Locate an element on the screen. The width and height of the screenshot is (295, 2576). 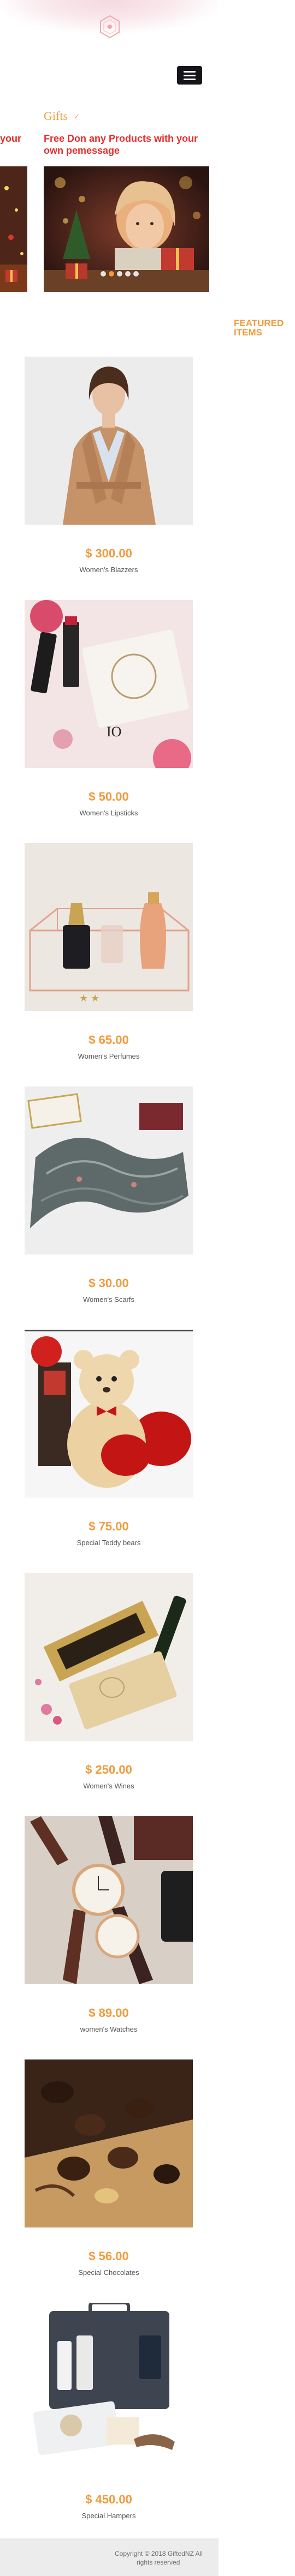
lipstick-image: IO is located at coordinates (109, 684).